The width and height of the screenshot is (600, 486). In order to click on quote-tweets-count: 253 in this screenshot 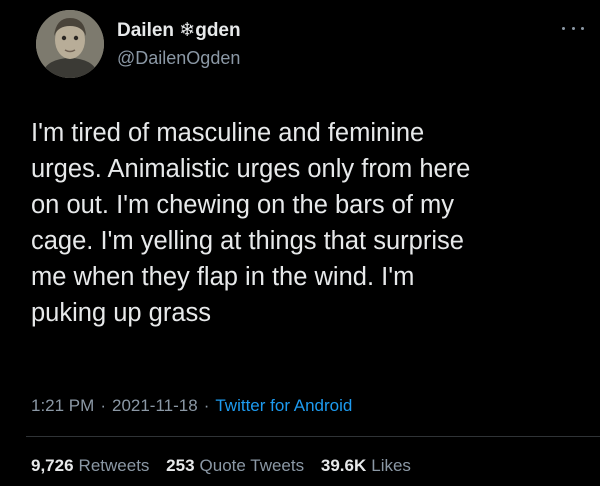, I will do `click(180, 465)`.